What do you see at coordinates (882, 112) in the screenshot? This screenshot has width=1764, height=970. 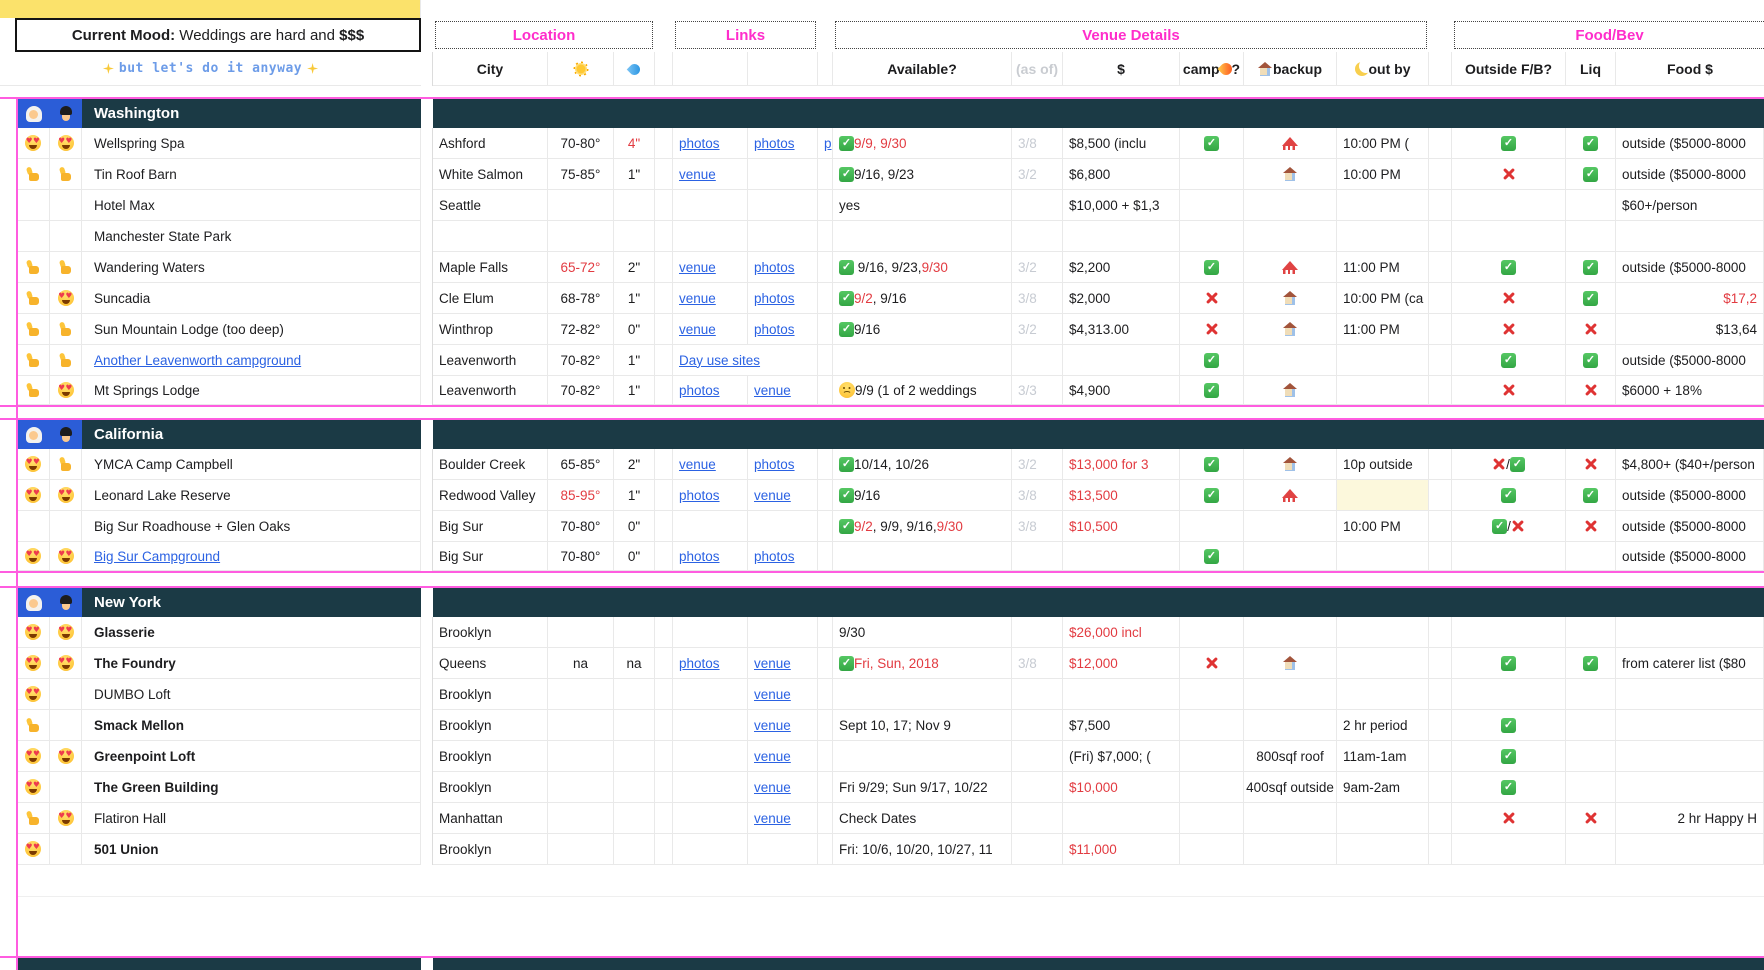 I see `section-bar-washington: Washington` at bounding box center [882, 112].